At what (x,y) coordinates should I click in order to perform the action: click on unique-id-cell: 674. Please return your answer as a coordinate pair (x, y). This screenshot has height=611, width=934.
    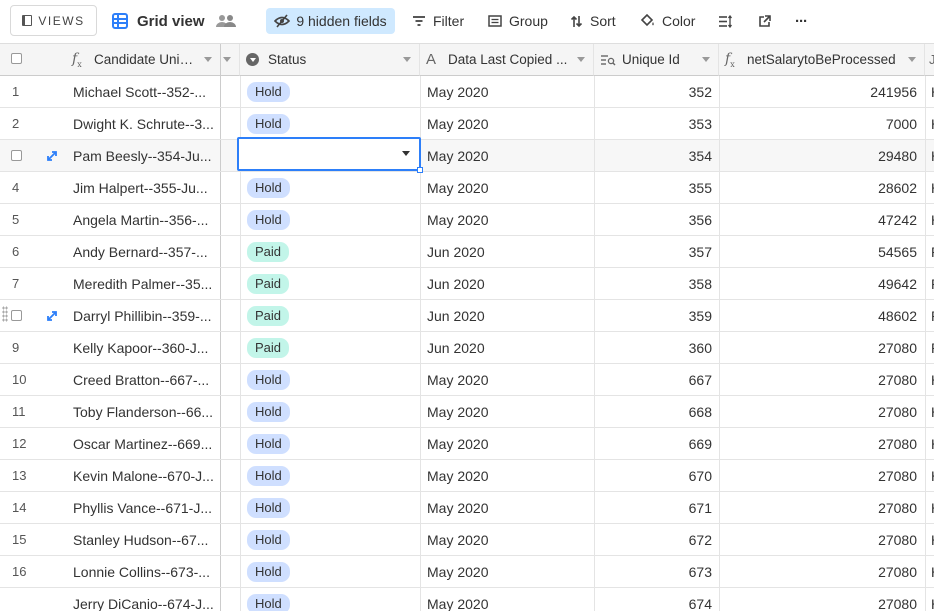
    Looking at the image, I should click on (656, 599).